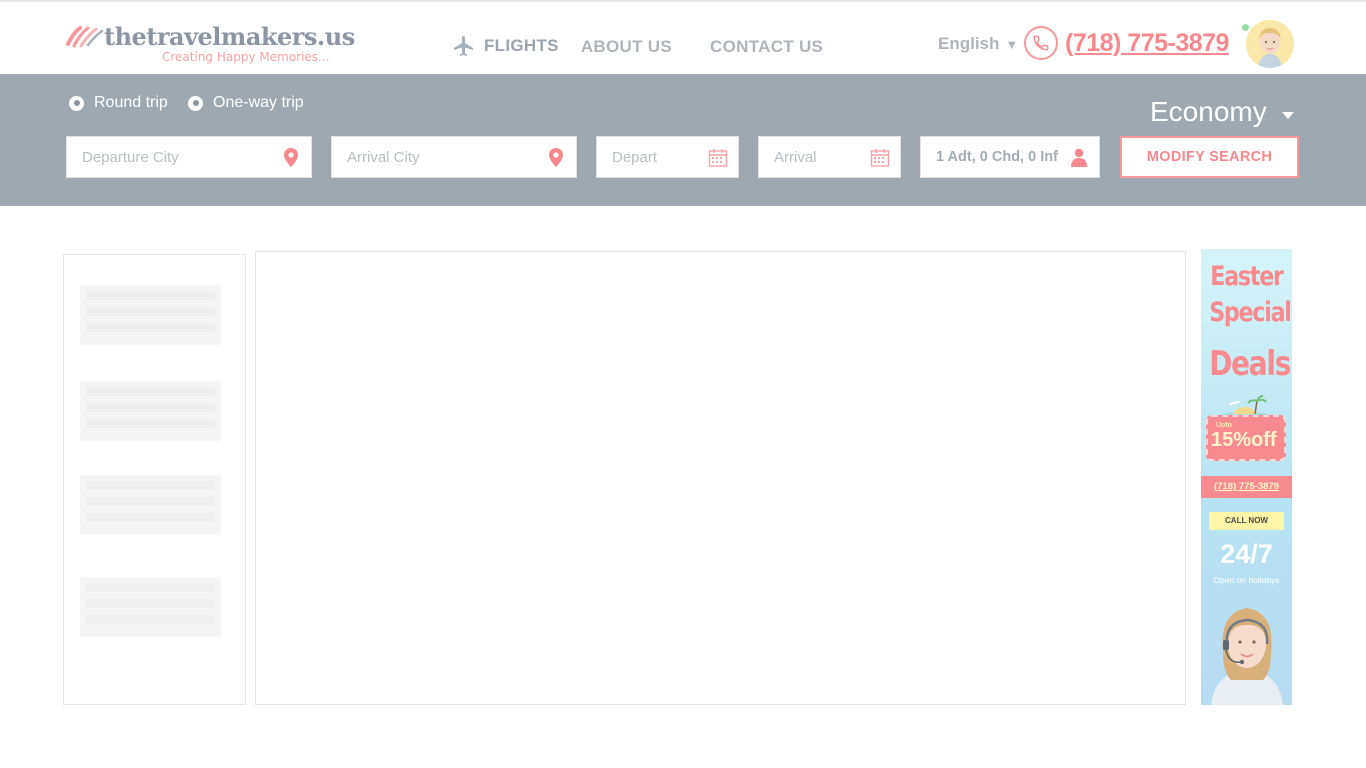 The height and width of the screenshot is (768, 1366). Describe the element at coordinates (1247, 656) in the screenshot. I see `support-agent-image` at that location.